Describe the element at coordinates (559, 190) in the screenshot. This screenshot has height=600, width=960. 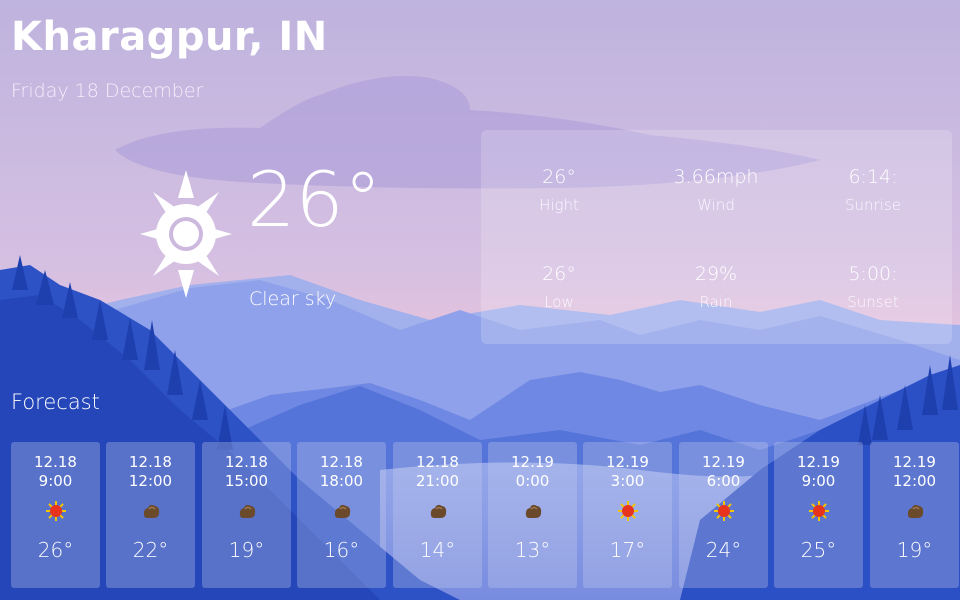
I see `stat-high: 26° Hight` at that location.